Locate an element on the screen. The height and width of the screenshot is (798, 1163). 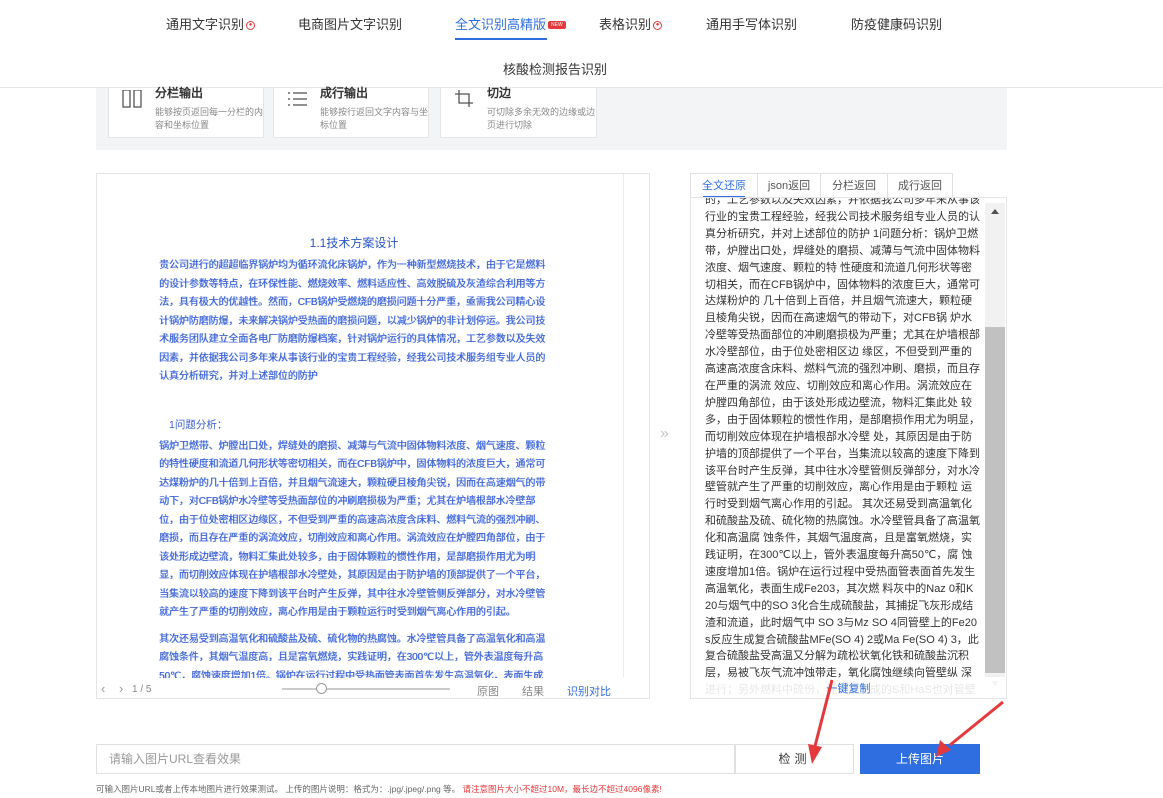
feature-card-lines: 成行输出 能够按行返回文字内容与坐标位置 is located at coordinates (351, 112).